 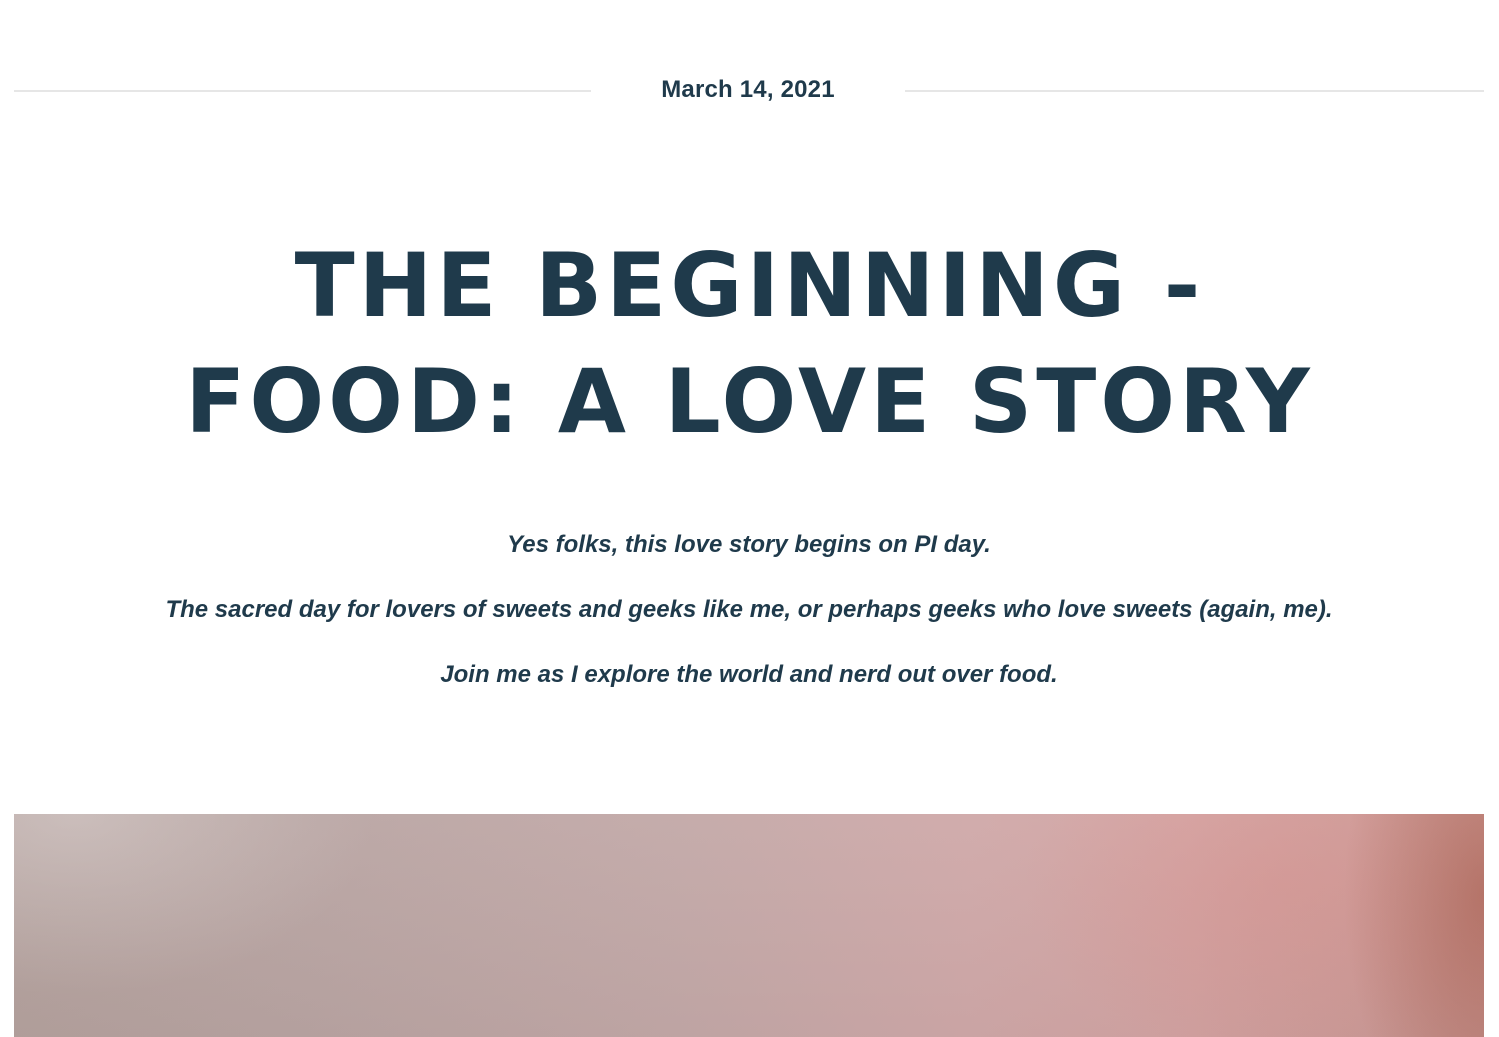 I want to click on post-title-line-2: FOOD: A LOVE STORY, so click(x=749, y=401).